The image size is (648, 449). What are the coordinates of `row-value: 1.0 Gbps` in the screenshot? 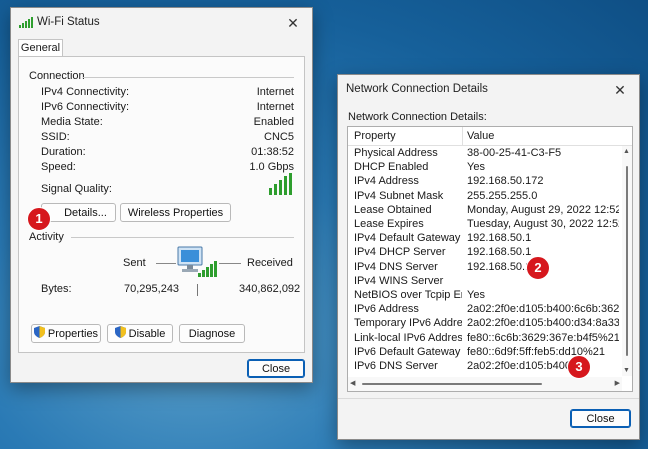 It's located at (271, 167).